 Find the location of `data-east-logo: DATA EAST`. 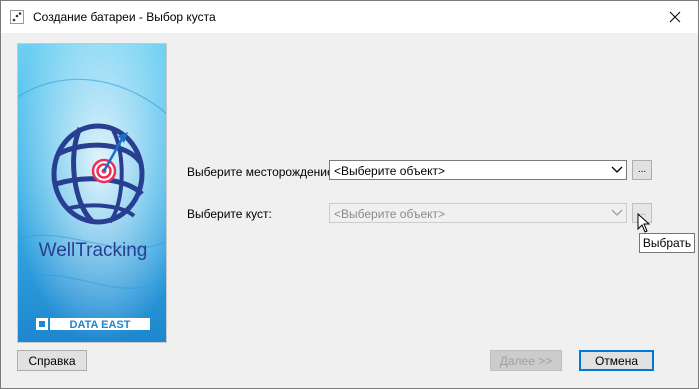

data-east-logo: DATA EAST is located at coordinates (93, 324).